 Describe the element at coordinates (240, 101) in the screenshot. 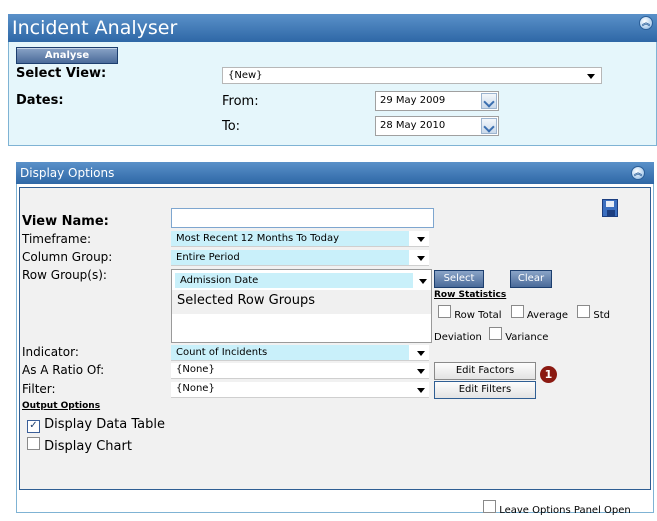

I see `from-label: From:` at that location.